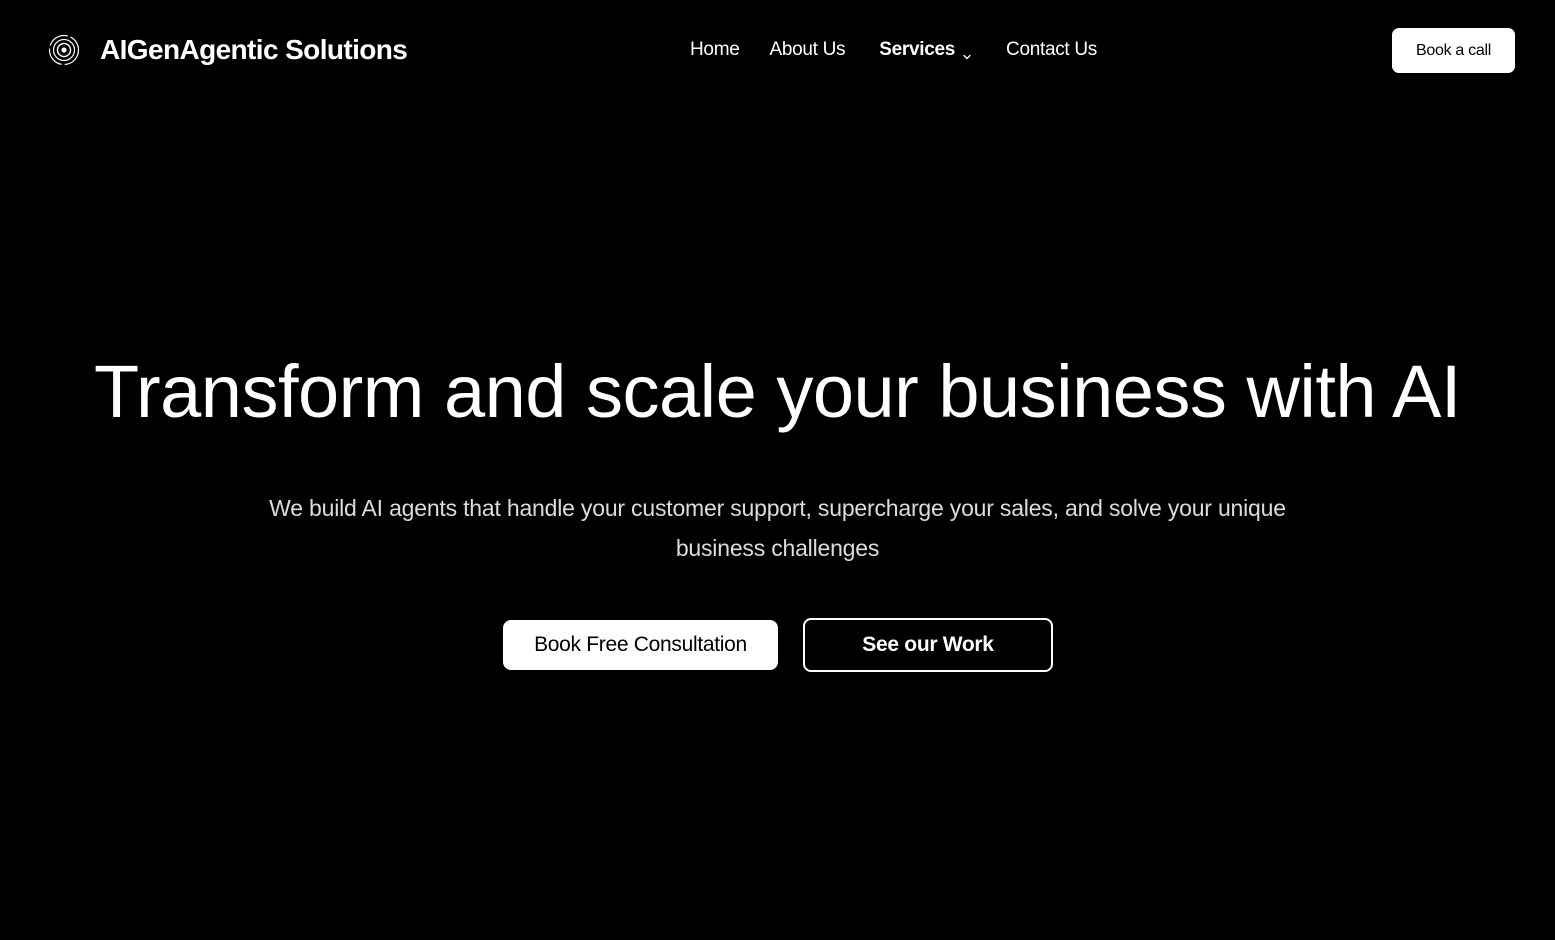  What do you see at coordinates (640, 645) in the screenshot?
I see `book-free-consultation-button: Book Free Consultation` at bounding box center [640, 645].